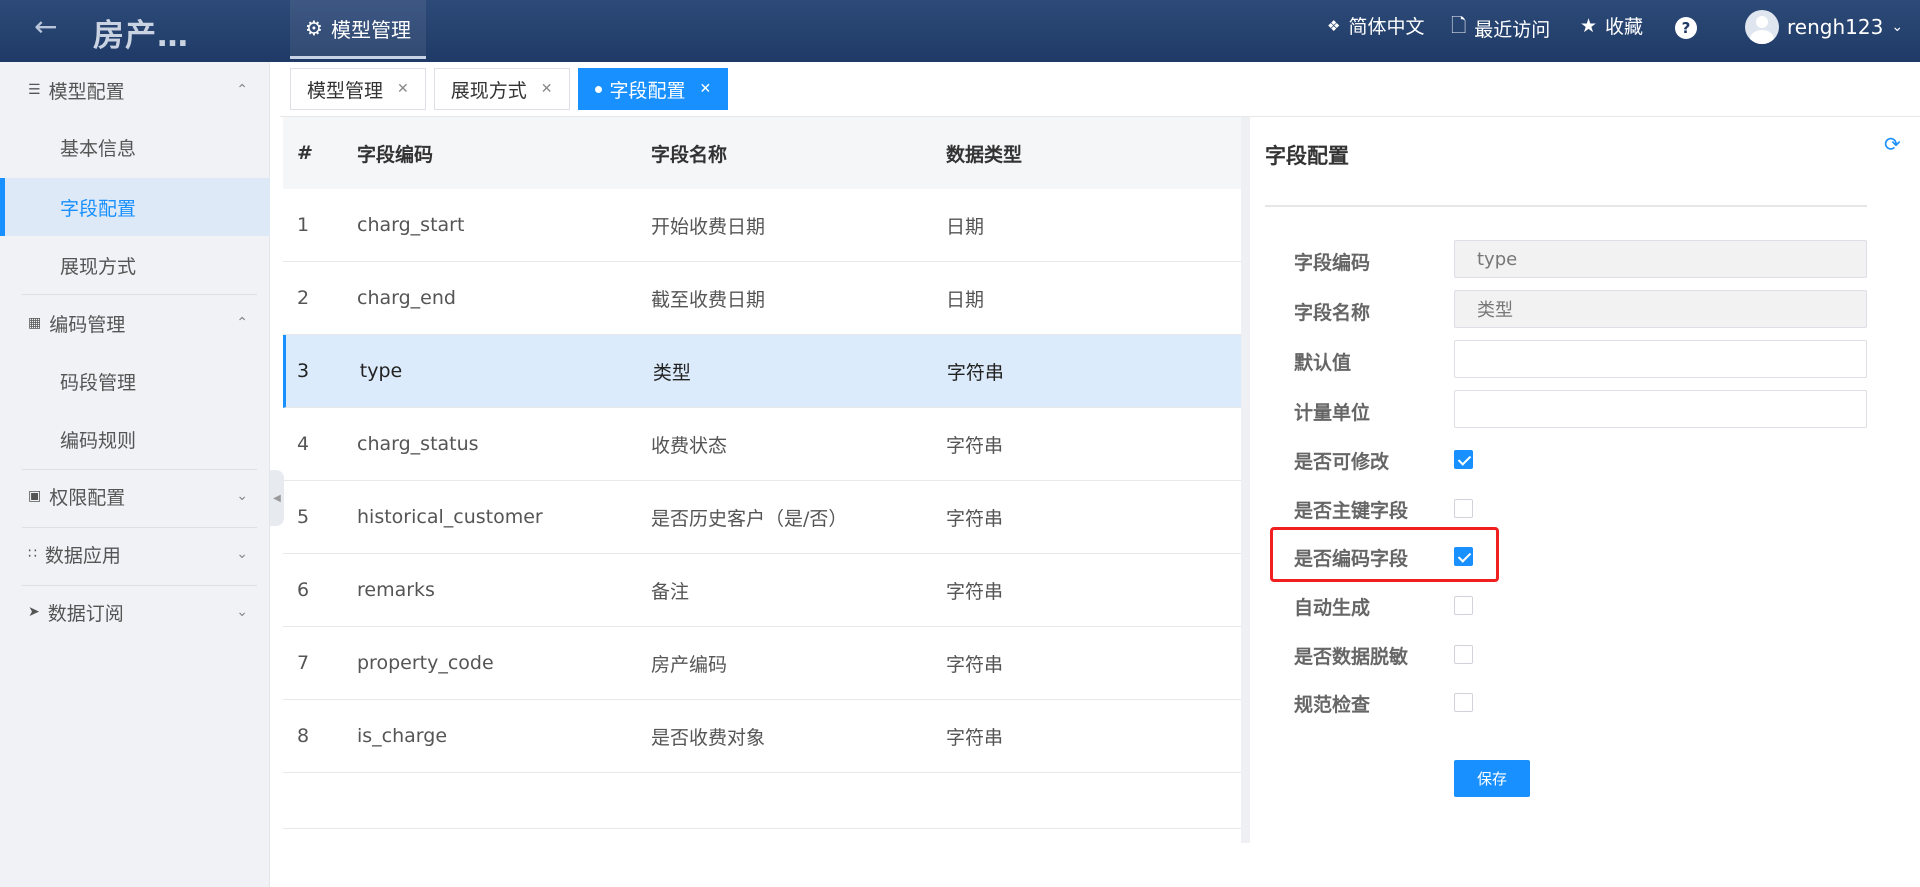 The height and width of the screenshot is (887, 1920). What do you see at coordinates (381, 371) in the screenshot?
I see `cell-field-code: type` at bounding box center [381, 371].